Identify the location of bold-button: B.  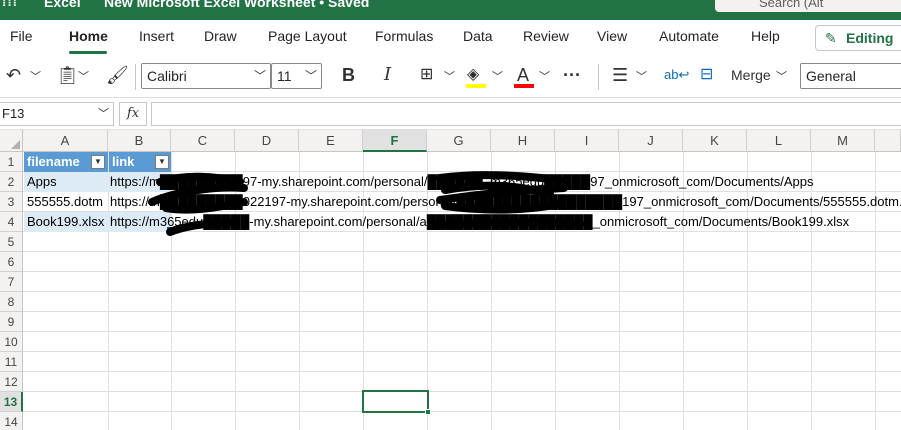
(348, 75).